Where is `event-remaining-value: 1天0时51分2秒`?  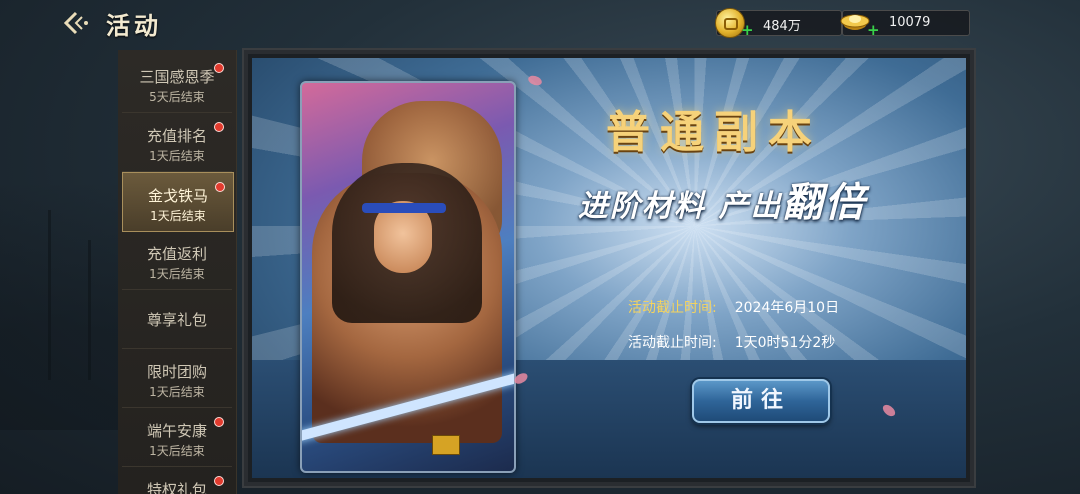 event-remaining-value: 1天0时51分2秒 is located at coordinates (785, 343).